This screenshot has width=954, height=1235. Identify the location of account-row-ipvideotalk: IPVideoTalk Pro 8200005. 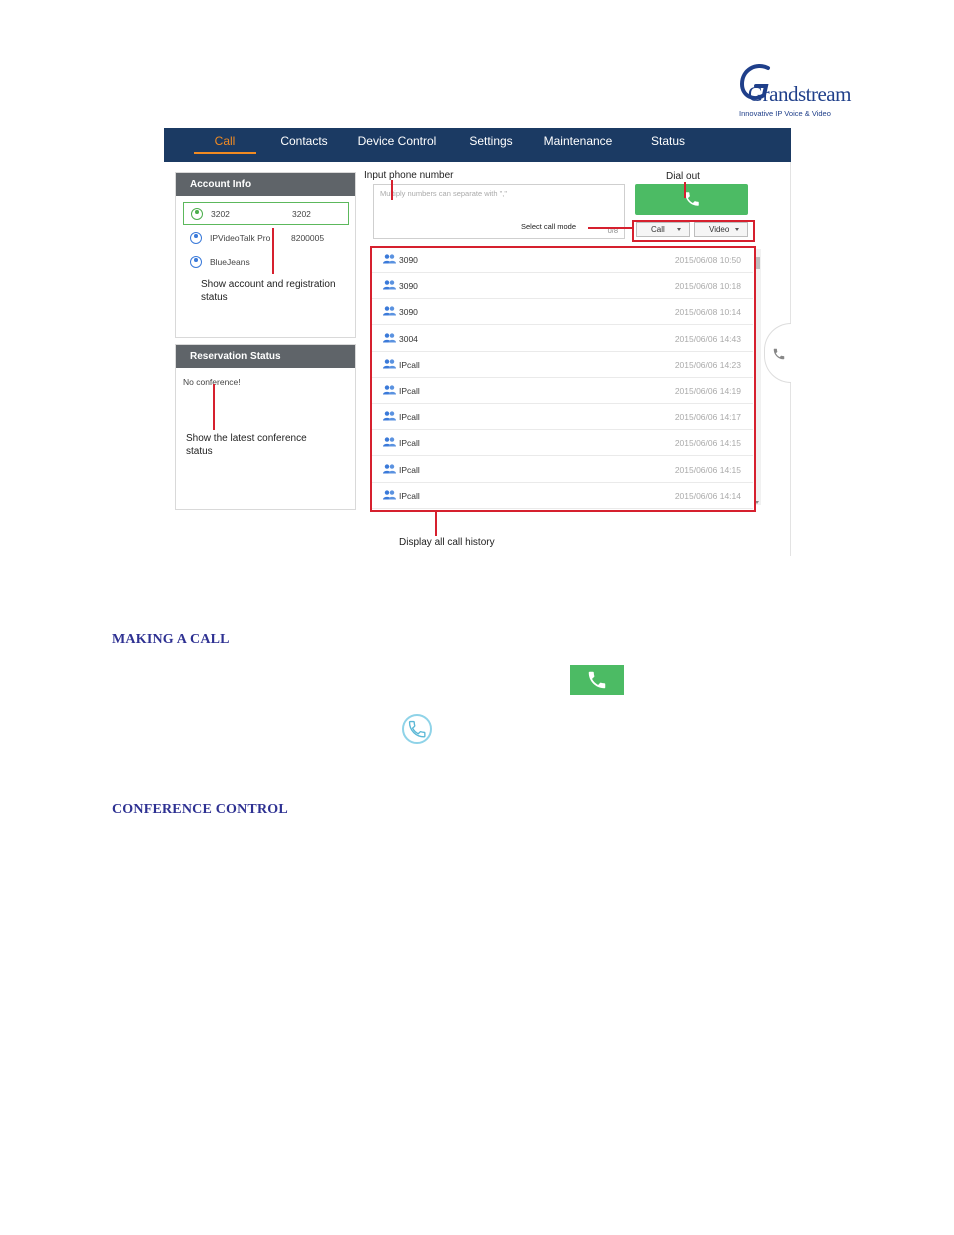
(266, 238).